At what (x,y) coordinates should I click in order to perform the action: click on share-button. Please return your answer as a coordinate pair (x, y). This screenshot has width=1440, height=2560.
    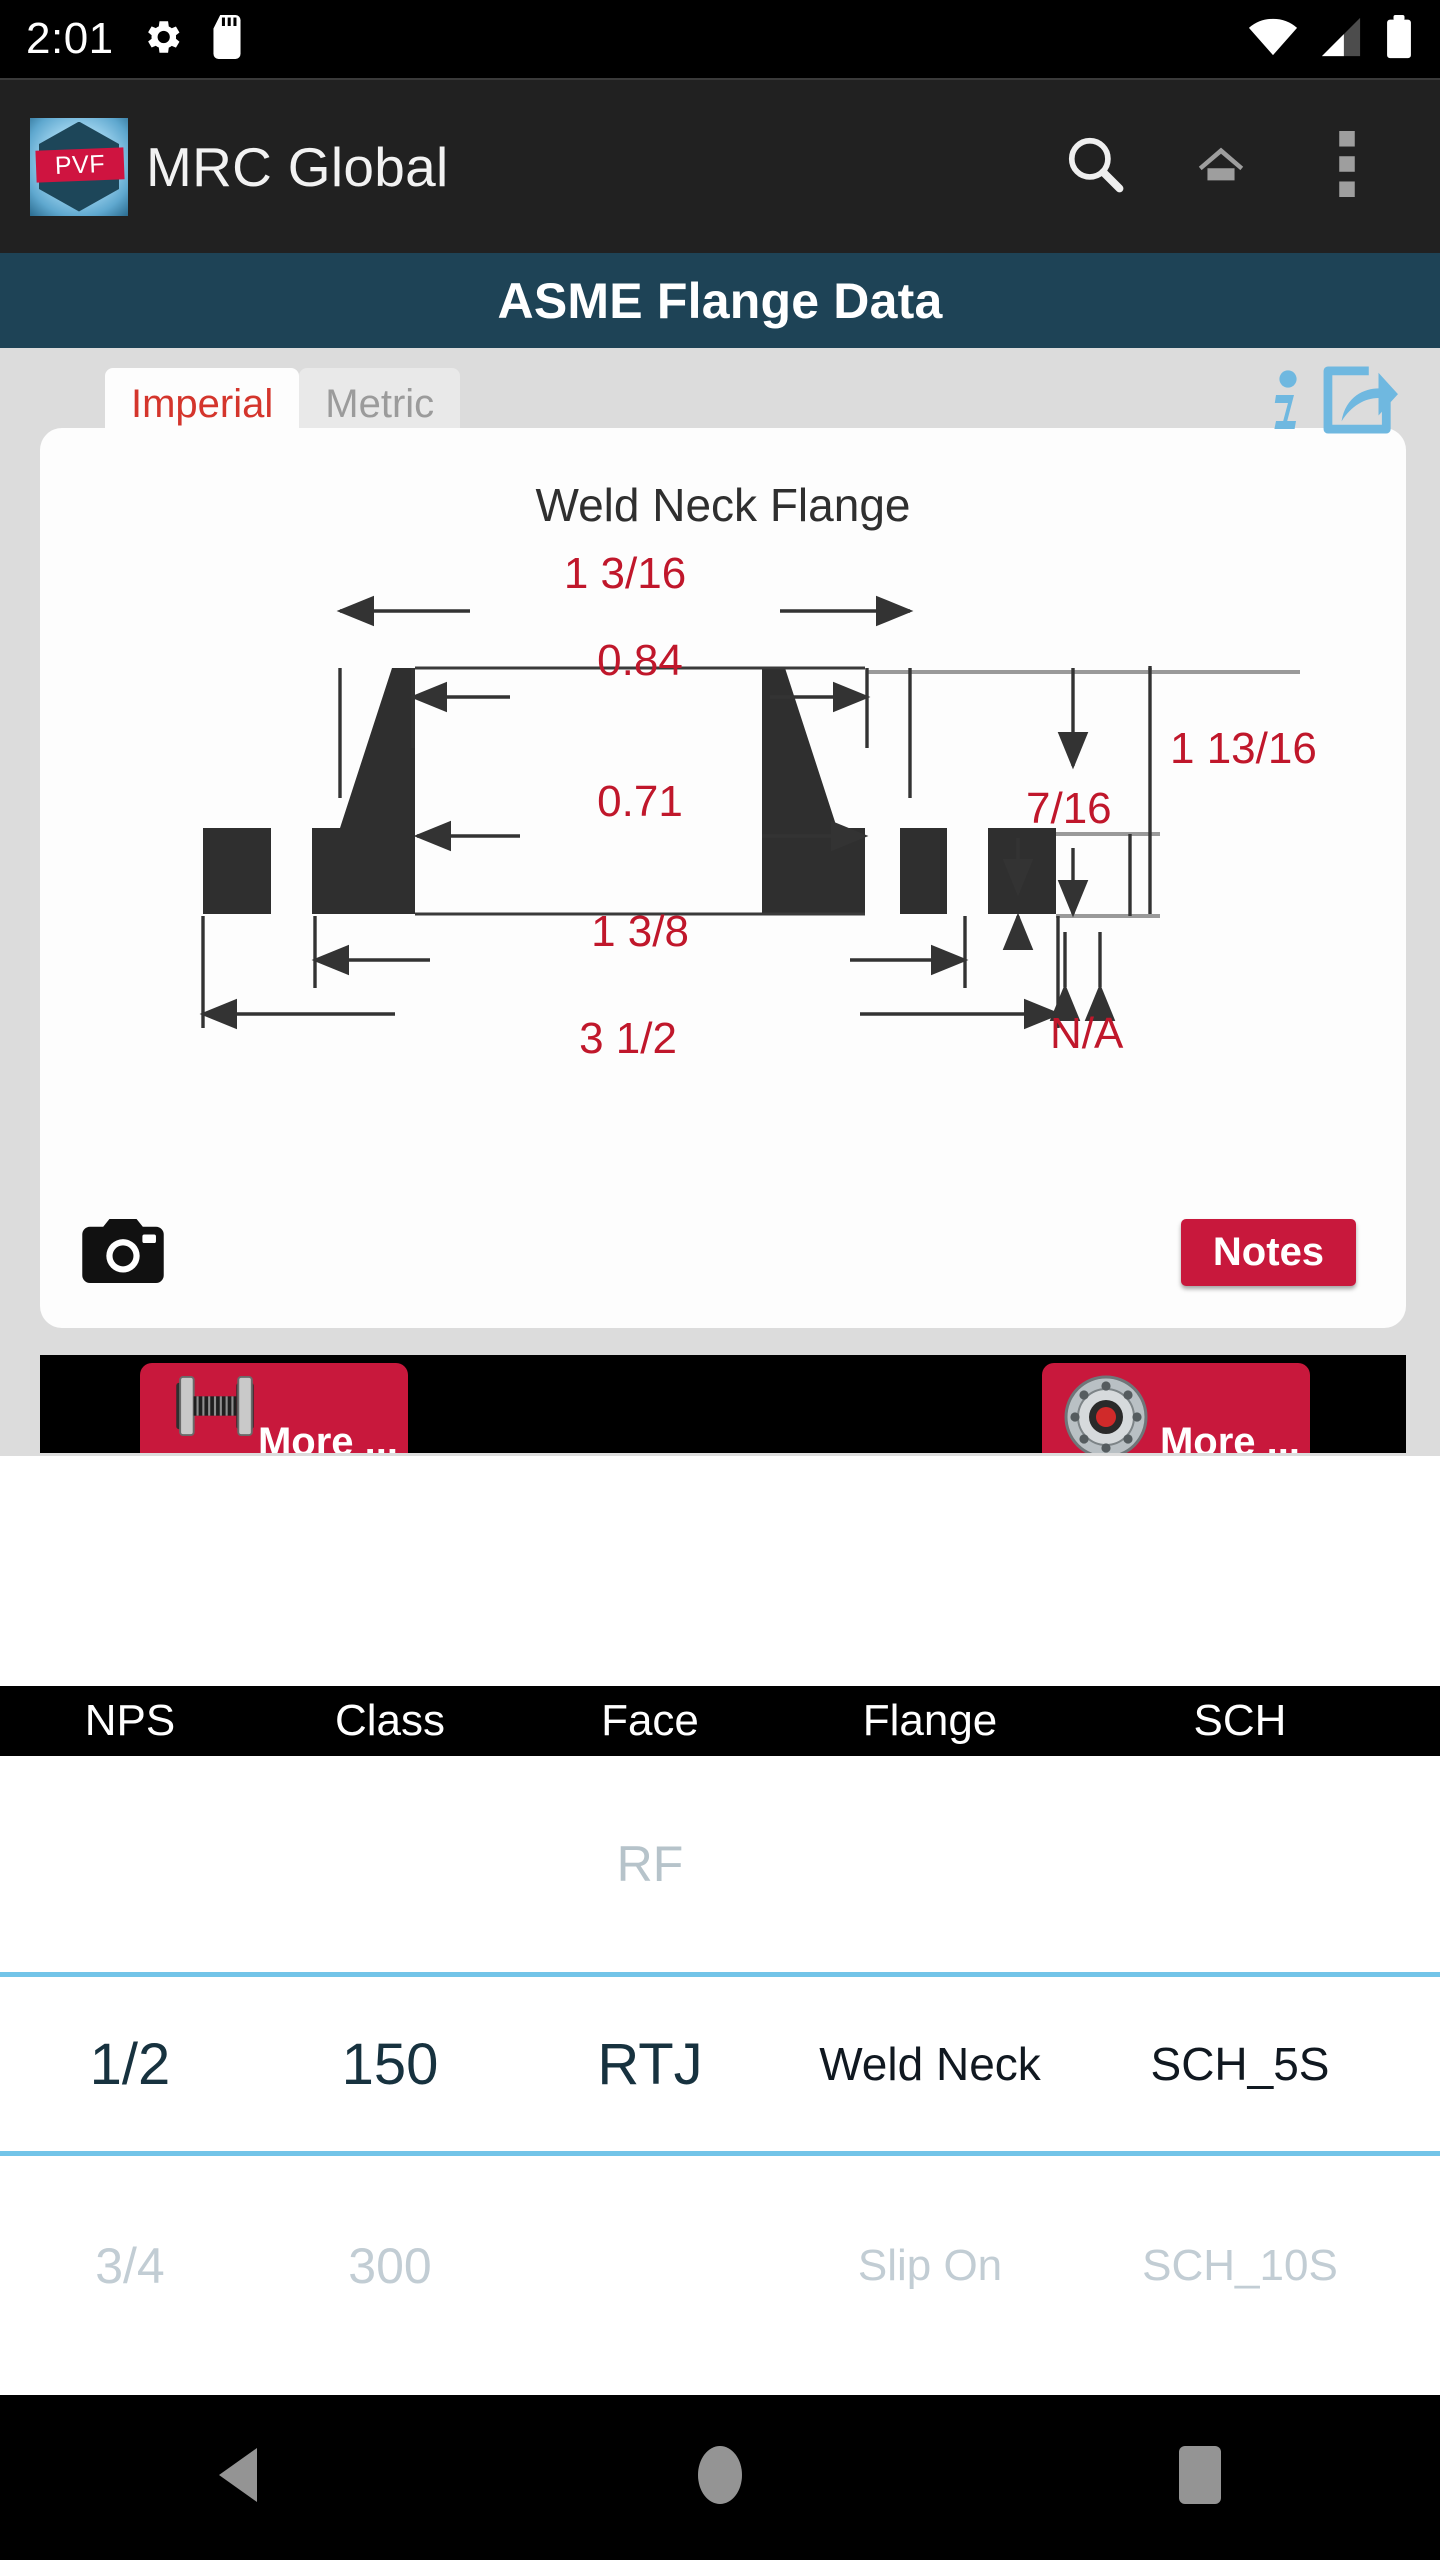
    Looking at the image, I should click on (1361, 402).